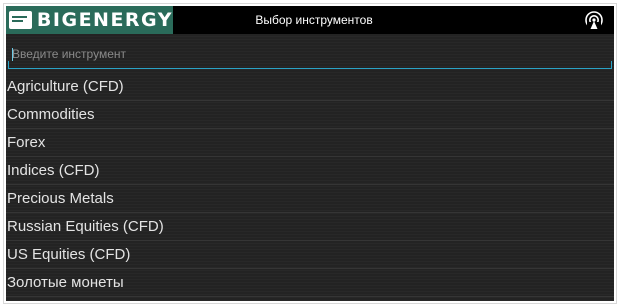 The height and width of the screenshot is (307, 620). What do you see at coordinates (307, 54) in the screenshot?
I see `search-input` at bounding box center [307, 54].